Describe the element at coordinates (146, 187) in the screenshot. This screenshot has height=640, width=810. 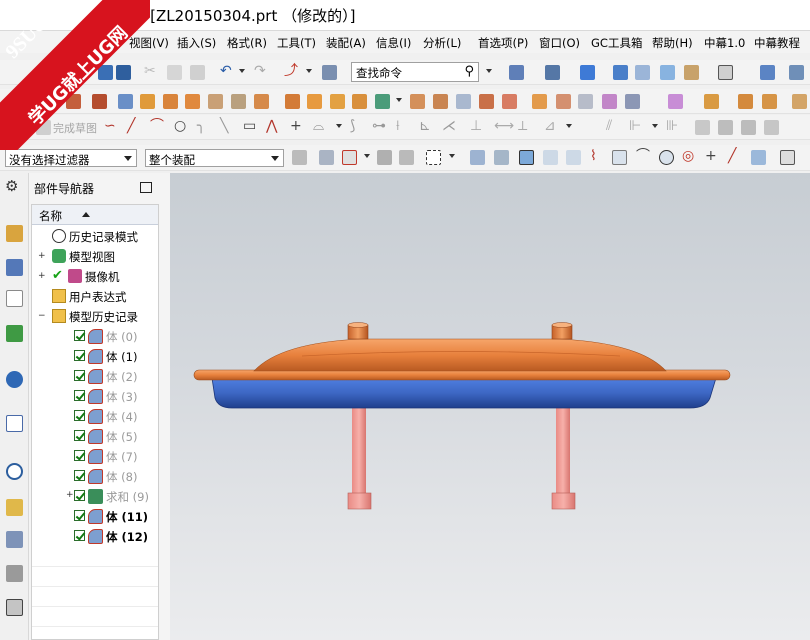
I see `maximize-icon` at that location.